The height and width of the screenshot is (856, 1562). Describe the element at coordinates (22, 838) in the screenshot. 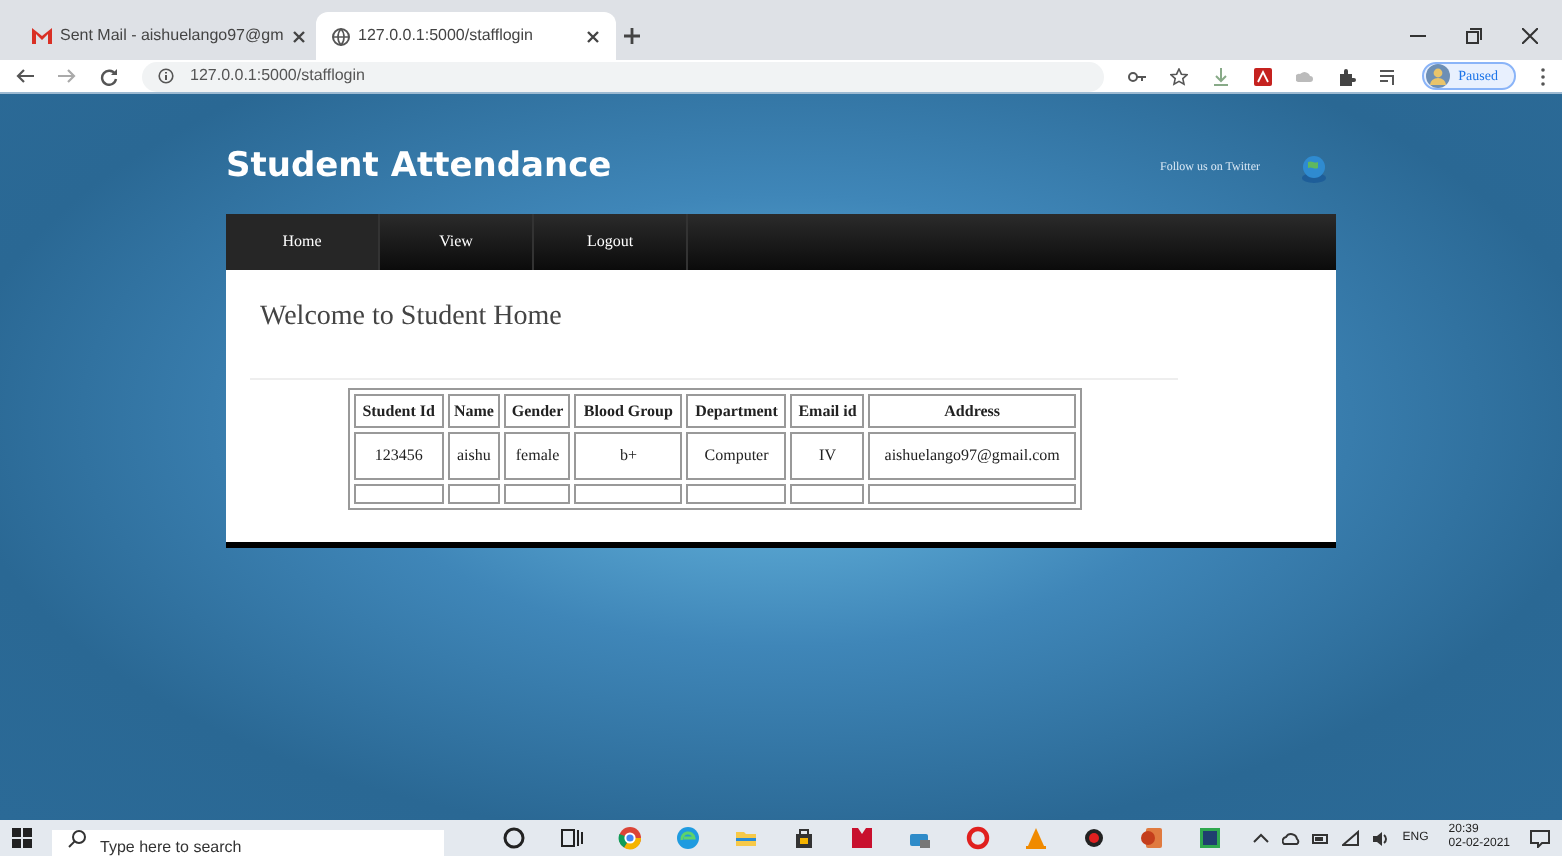

I see `windows-icon` at that location.